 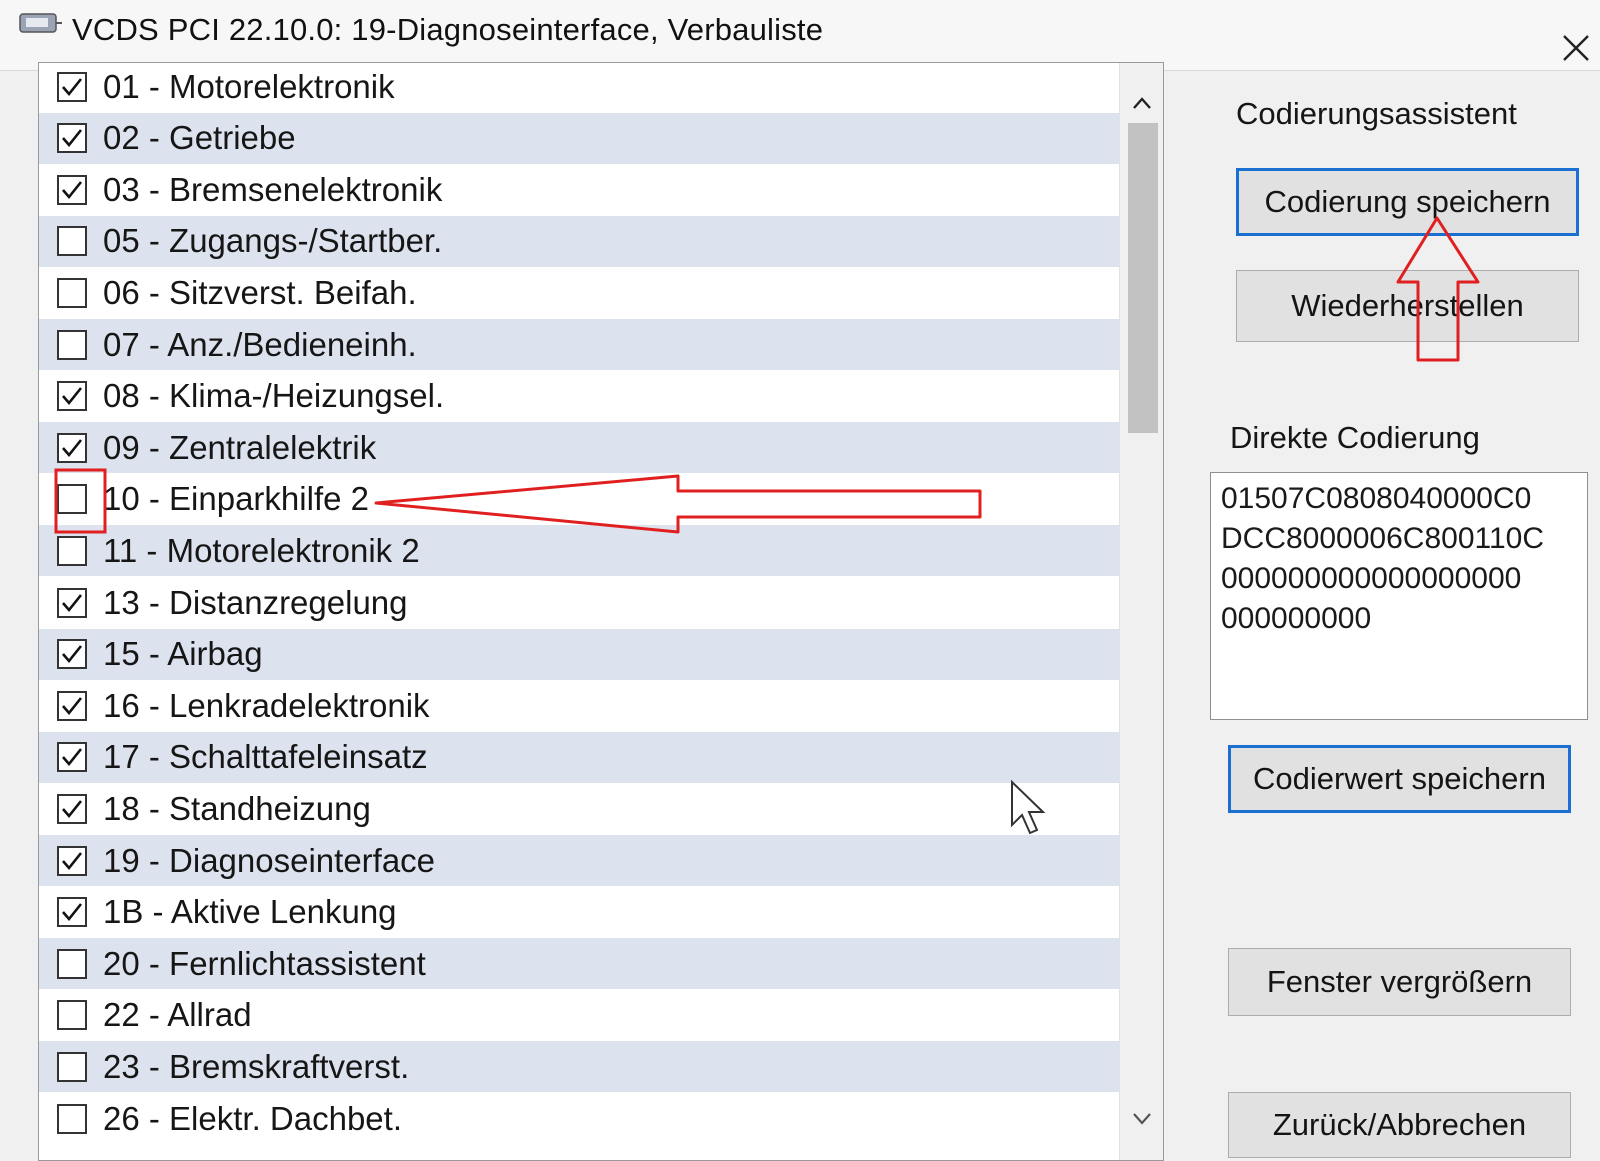 I want to click on restore-button: Wiederherstellen, so click(x=1407, y=306).